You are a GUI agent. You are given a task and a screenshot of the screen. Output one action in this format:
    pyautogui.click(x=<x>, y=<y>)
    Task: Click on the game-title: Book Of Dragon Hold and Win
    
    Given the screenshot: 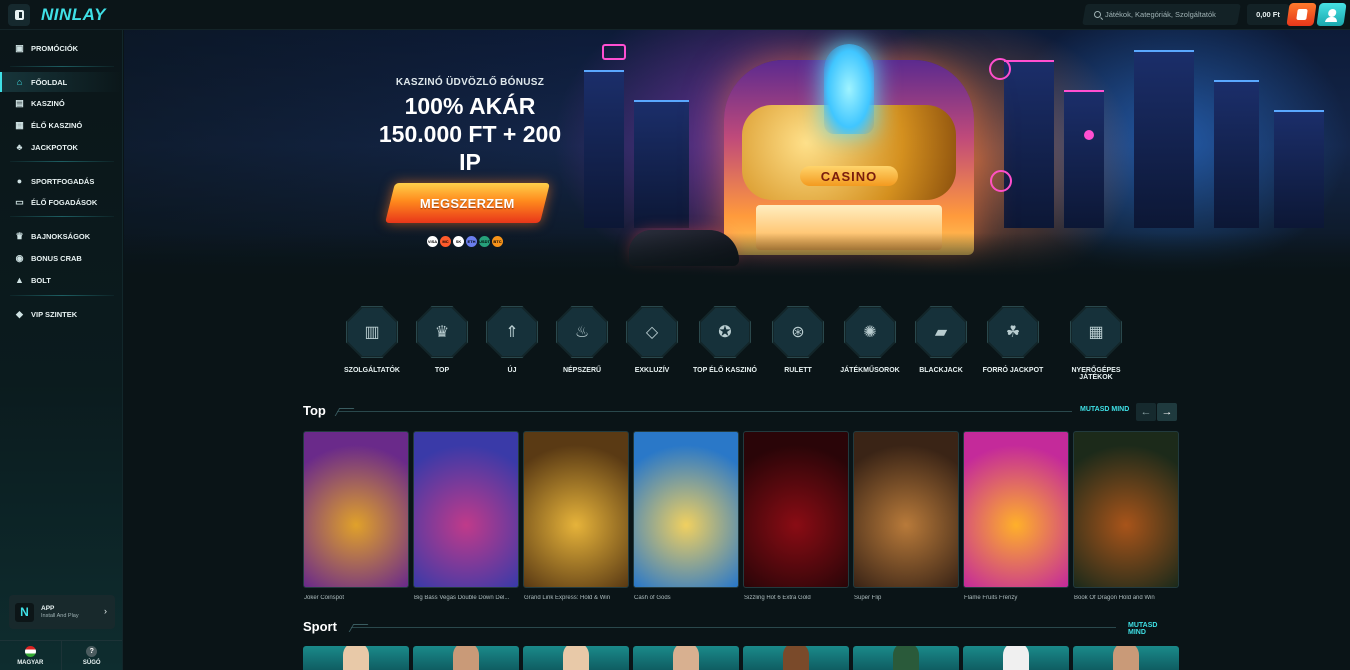 What is the action you would take?
    pyautogui.click(x=1127, y=598)
    